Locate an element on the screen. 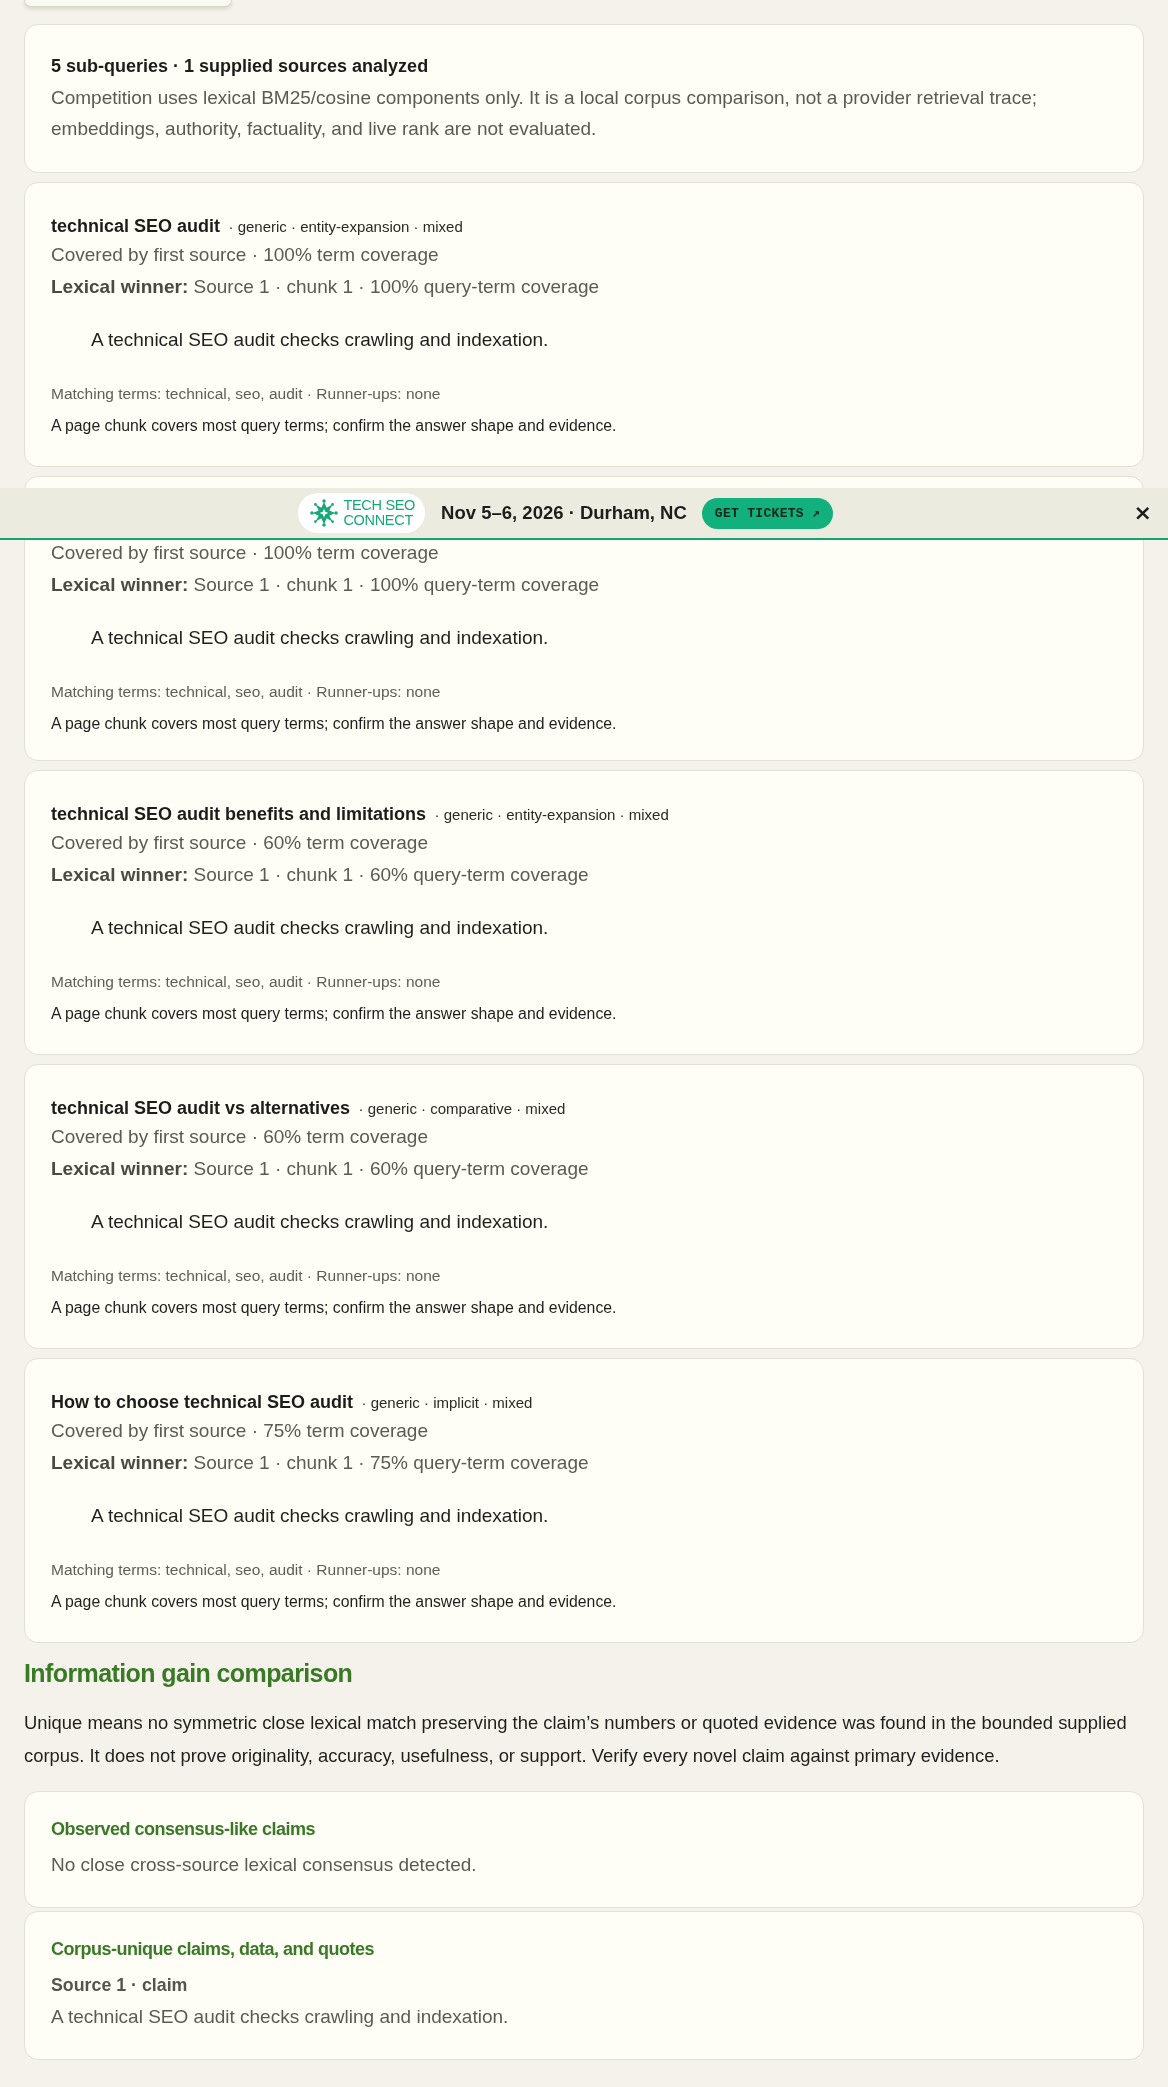 This screenshot has width=1168, height=2087. section-text: Unique means no symmetric close lexical match preserving the claim’s numbers or quoted evidence was found in the bounded supplied corpus. It does not prove originality, accuracy, usefulness, or support. Verify every novel claim against primary evidence. is located at coordinates (576, 1739).